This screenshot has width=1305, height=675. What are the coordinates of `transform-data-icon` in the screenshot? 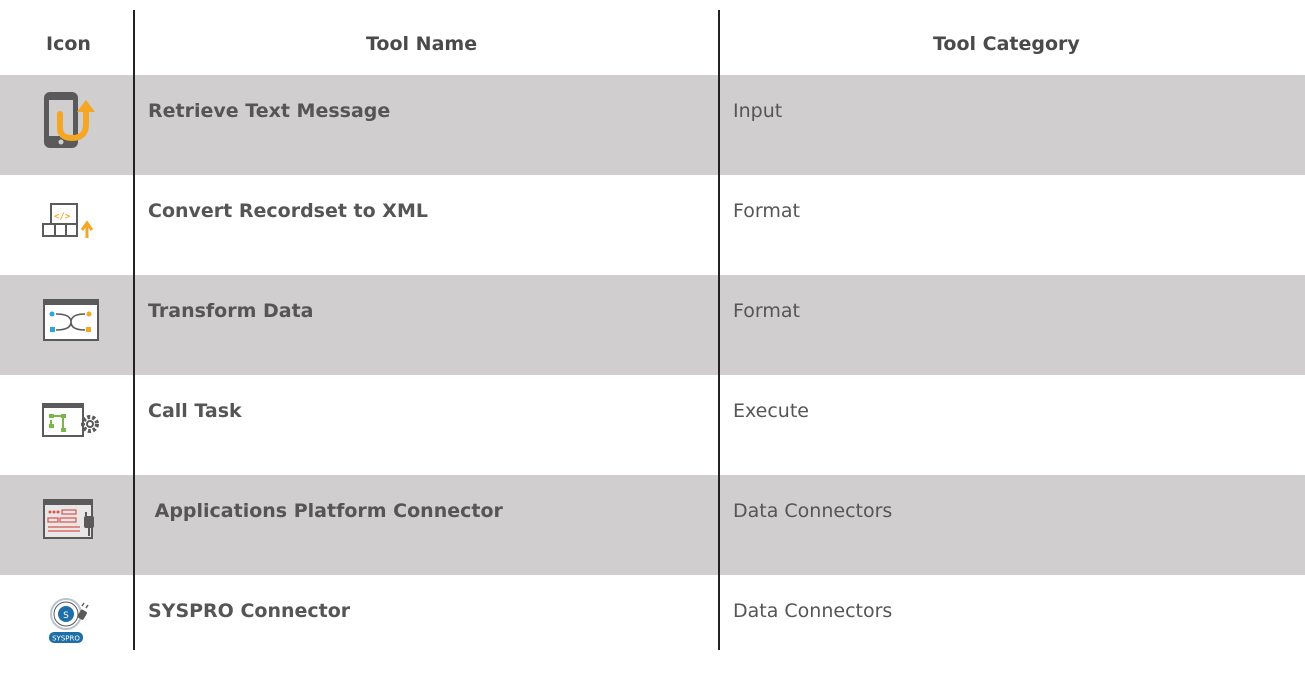 It's located at (71, 320).